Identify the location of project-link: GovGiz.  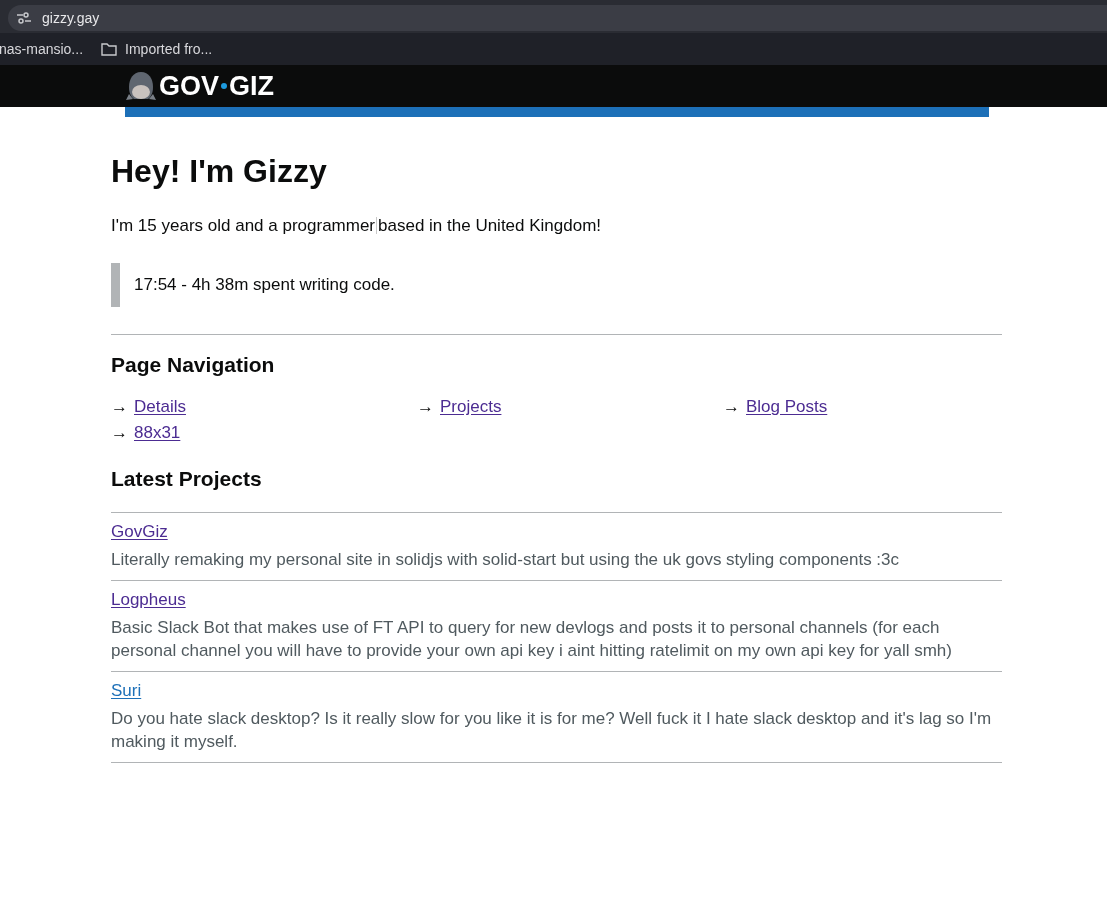
(139, 531).